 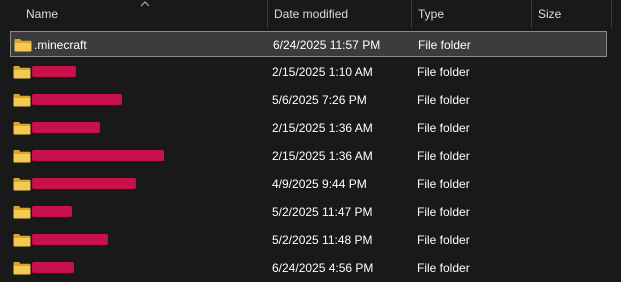 I want to click on folder-row: 2/15/2025 1:10 AM File folder, so click(x=308, y=72).